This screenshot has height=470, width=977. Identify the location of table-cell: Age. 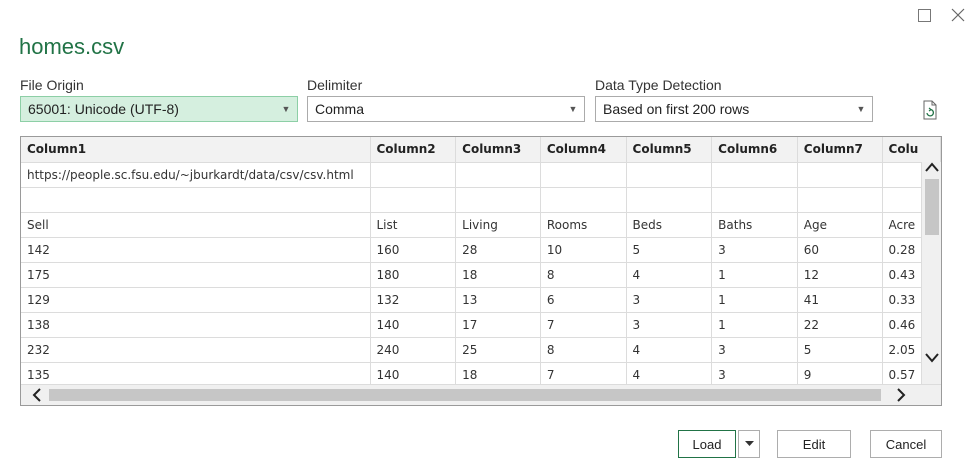
(840, 225).